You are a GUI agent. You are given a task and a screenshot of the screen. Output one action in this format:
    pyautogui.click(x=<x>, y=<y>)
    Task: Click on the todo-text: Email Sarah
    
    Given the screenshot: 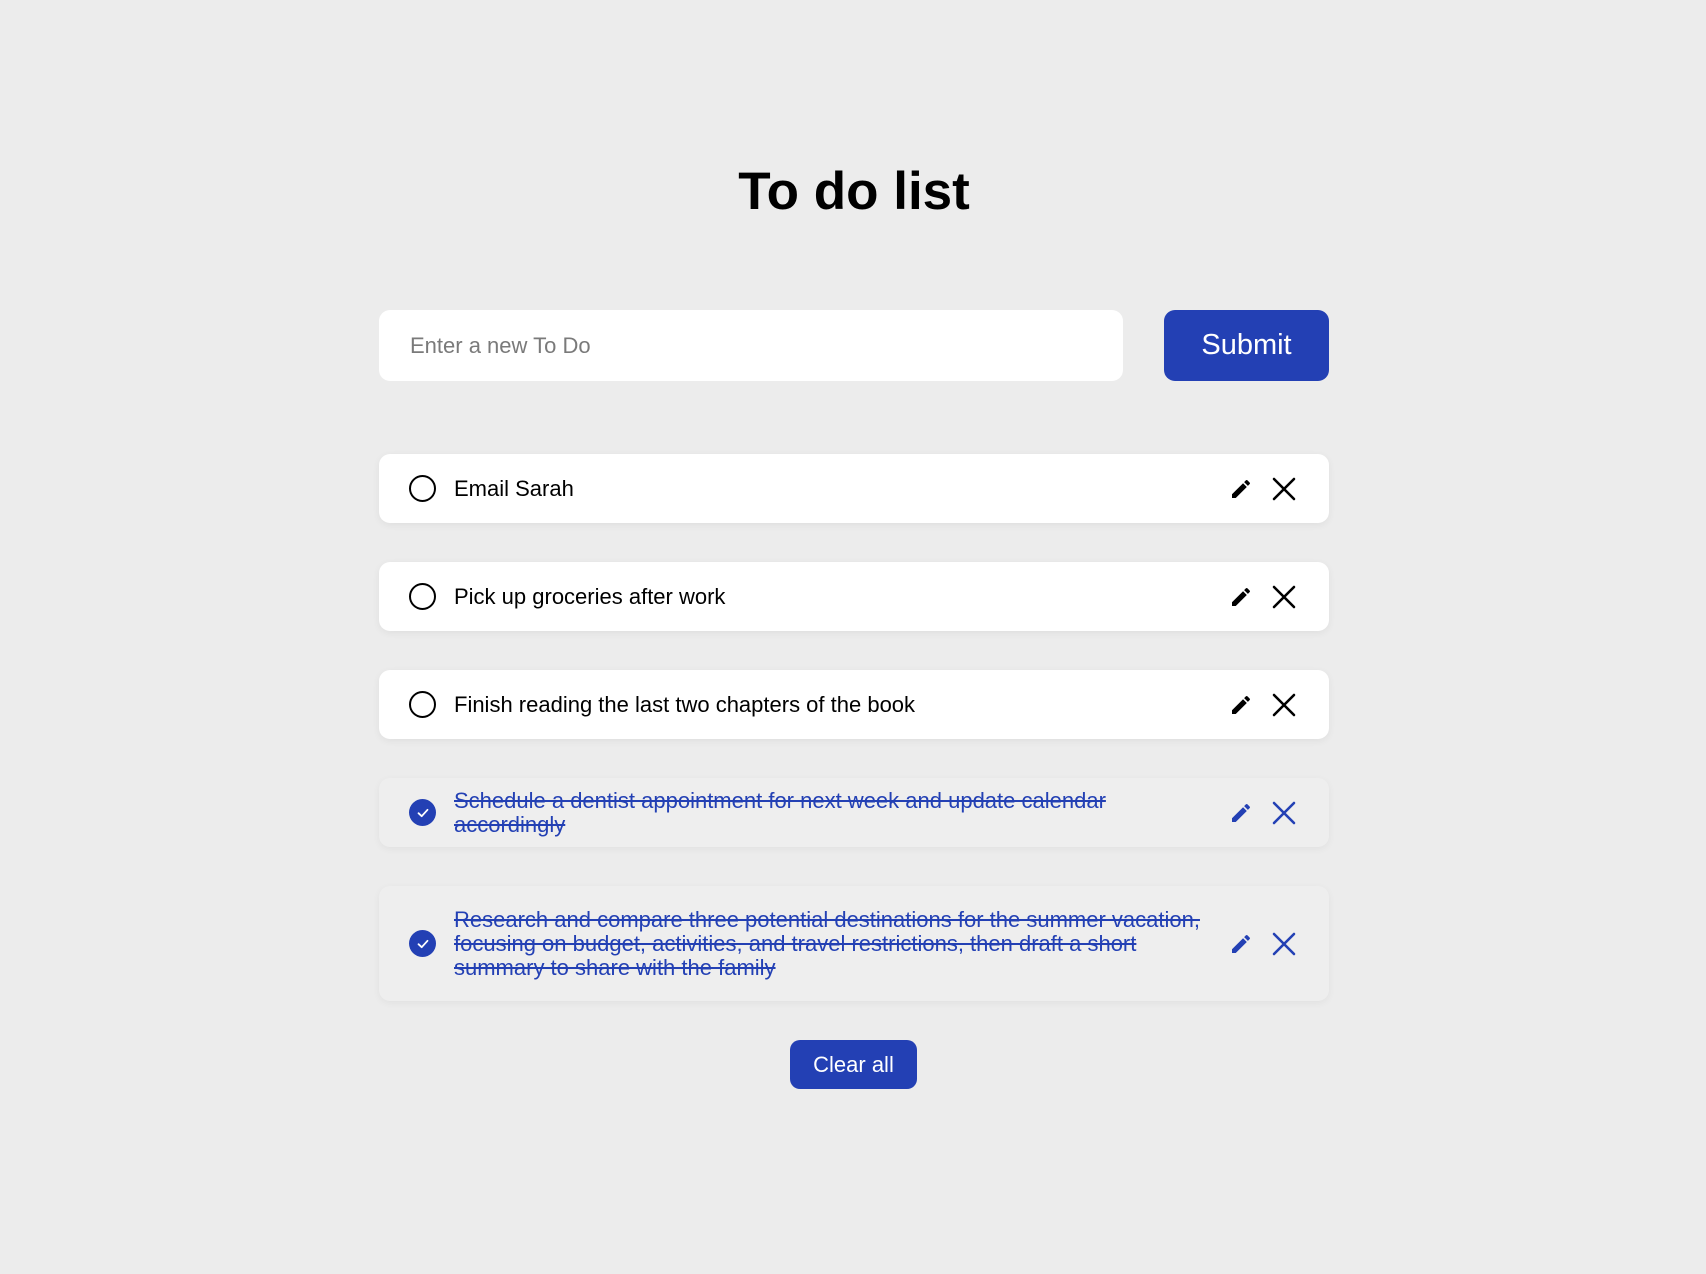 What is the action you would take?
    pyautogui.click(x=514, y=488)
    